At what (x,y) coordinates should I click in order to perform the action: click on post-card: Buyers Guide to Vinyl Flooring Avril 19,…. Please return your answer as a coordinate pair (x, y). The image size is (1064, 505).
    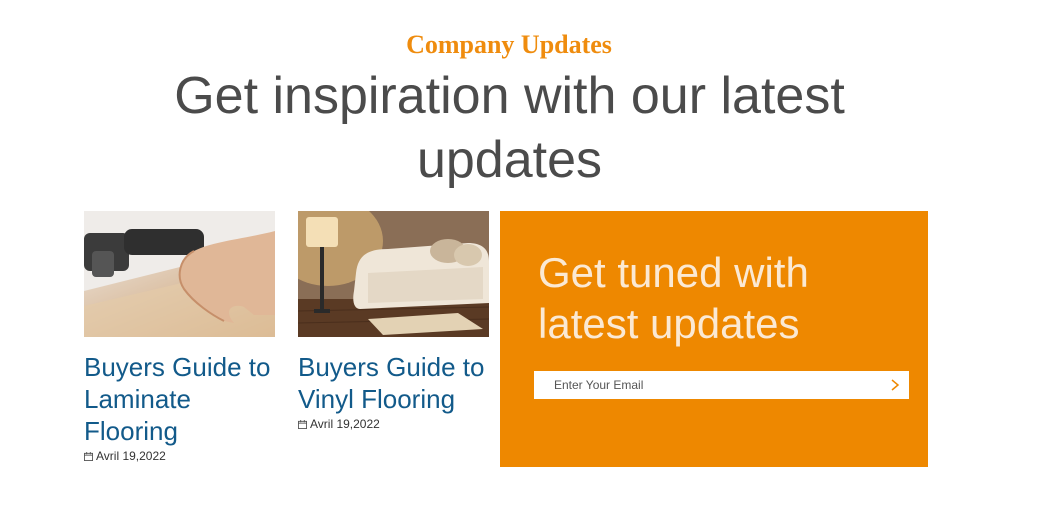
    Looking at the image, I should click on (393, 321).